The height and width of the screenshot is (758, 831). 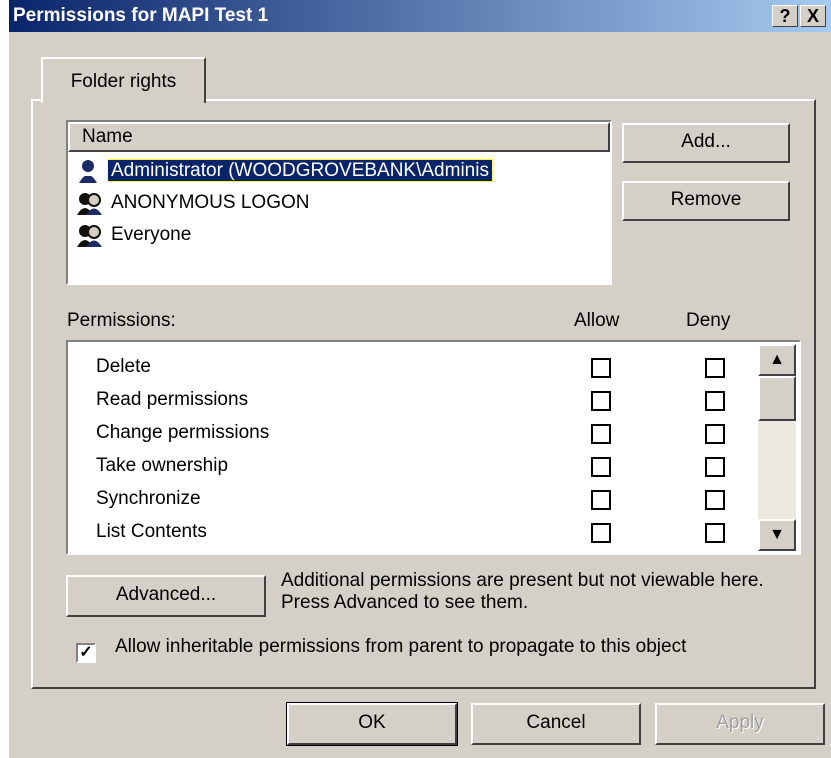 What do you see at coordinates (777, 447) in the screenshot?
I see `permissions-scrollbar: ▲ ▼` at bounding box center [777, 447].